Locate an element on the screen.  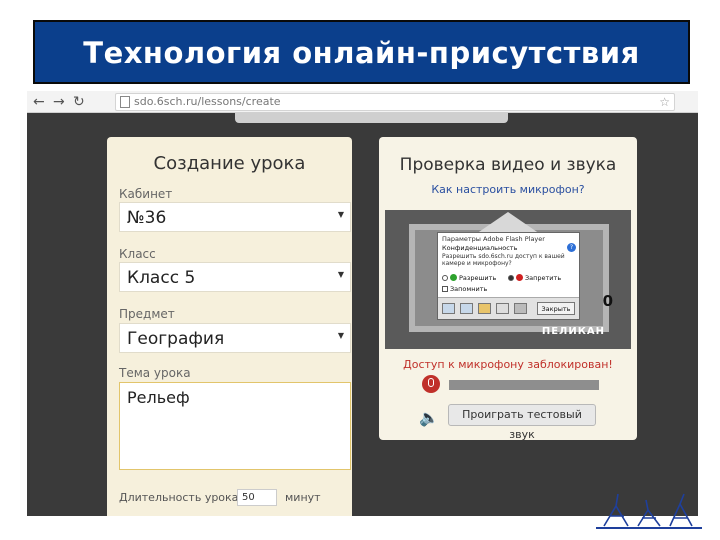
close-button: Закрыть is located at coordinates (556, 308).